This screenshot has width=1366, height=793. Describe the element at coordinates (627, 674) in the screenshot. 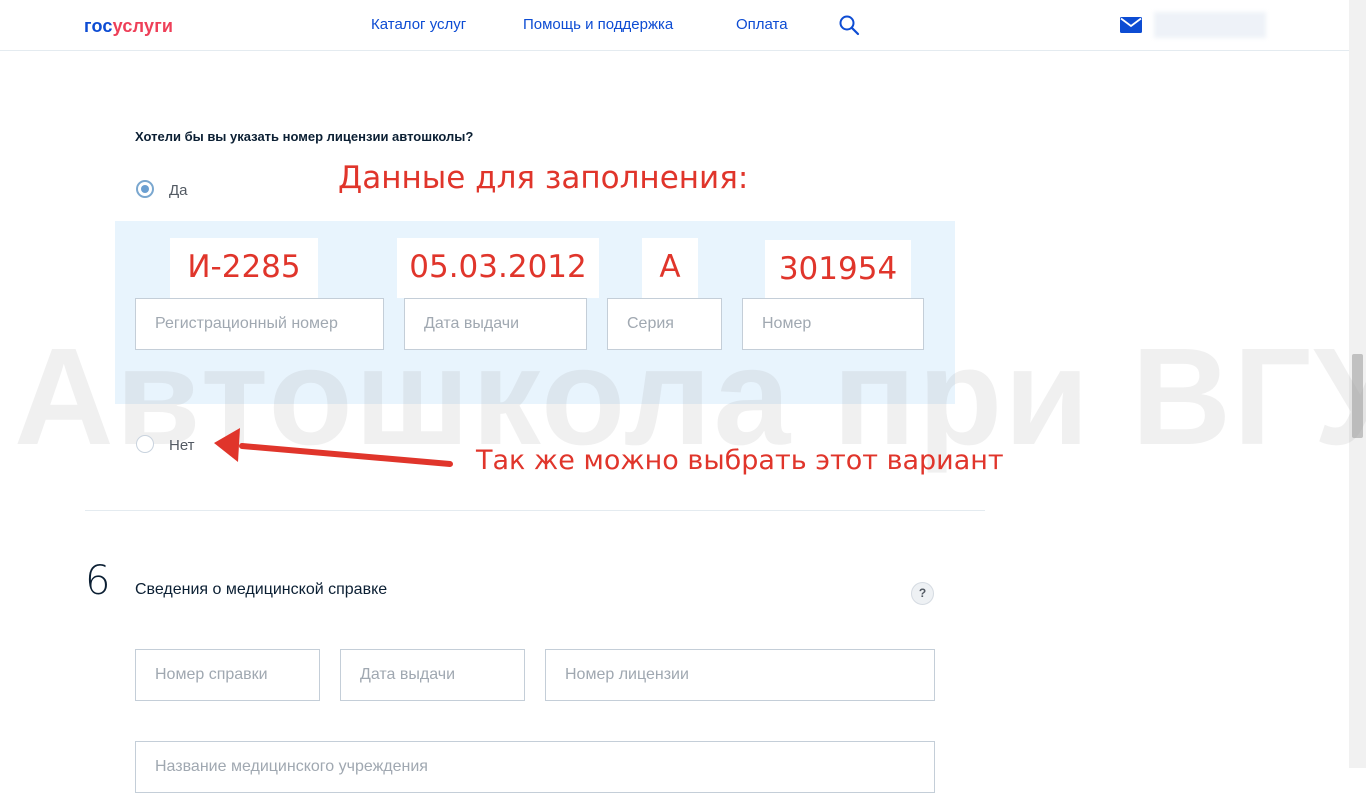

I see `license-number-placeholder: Номер лицензии` at that location.